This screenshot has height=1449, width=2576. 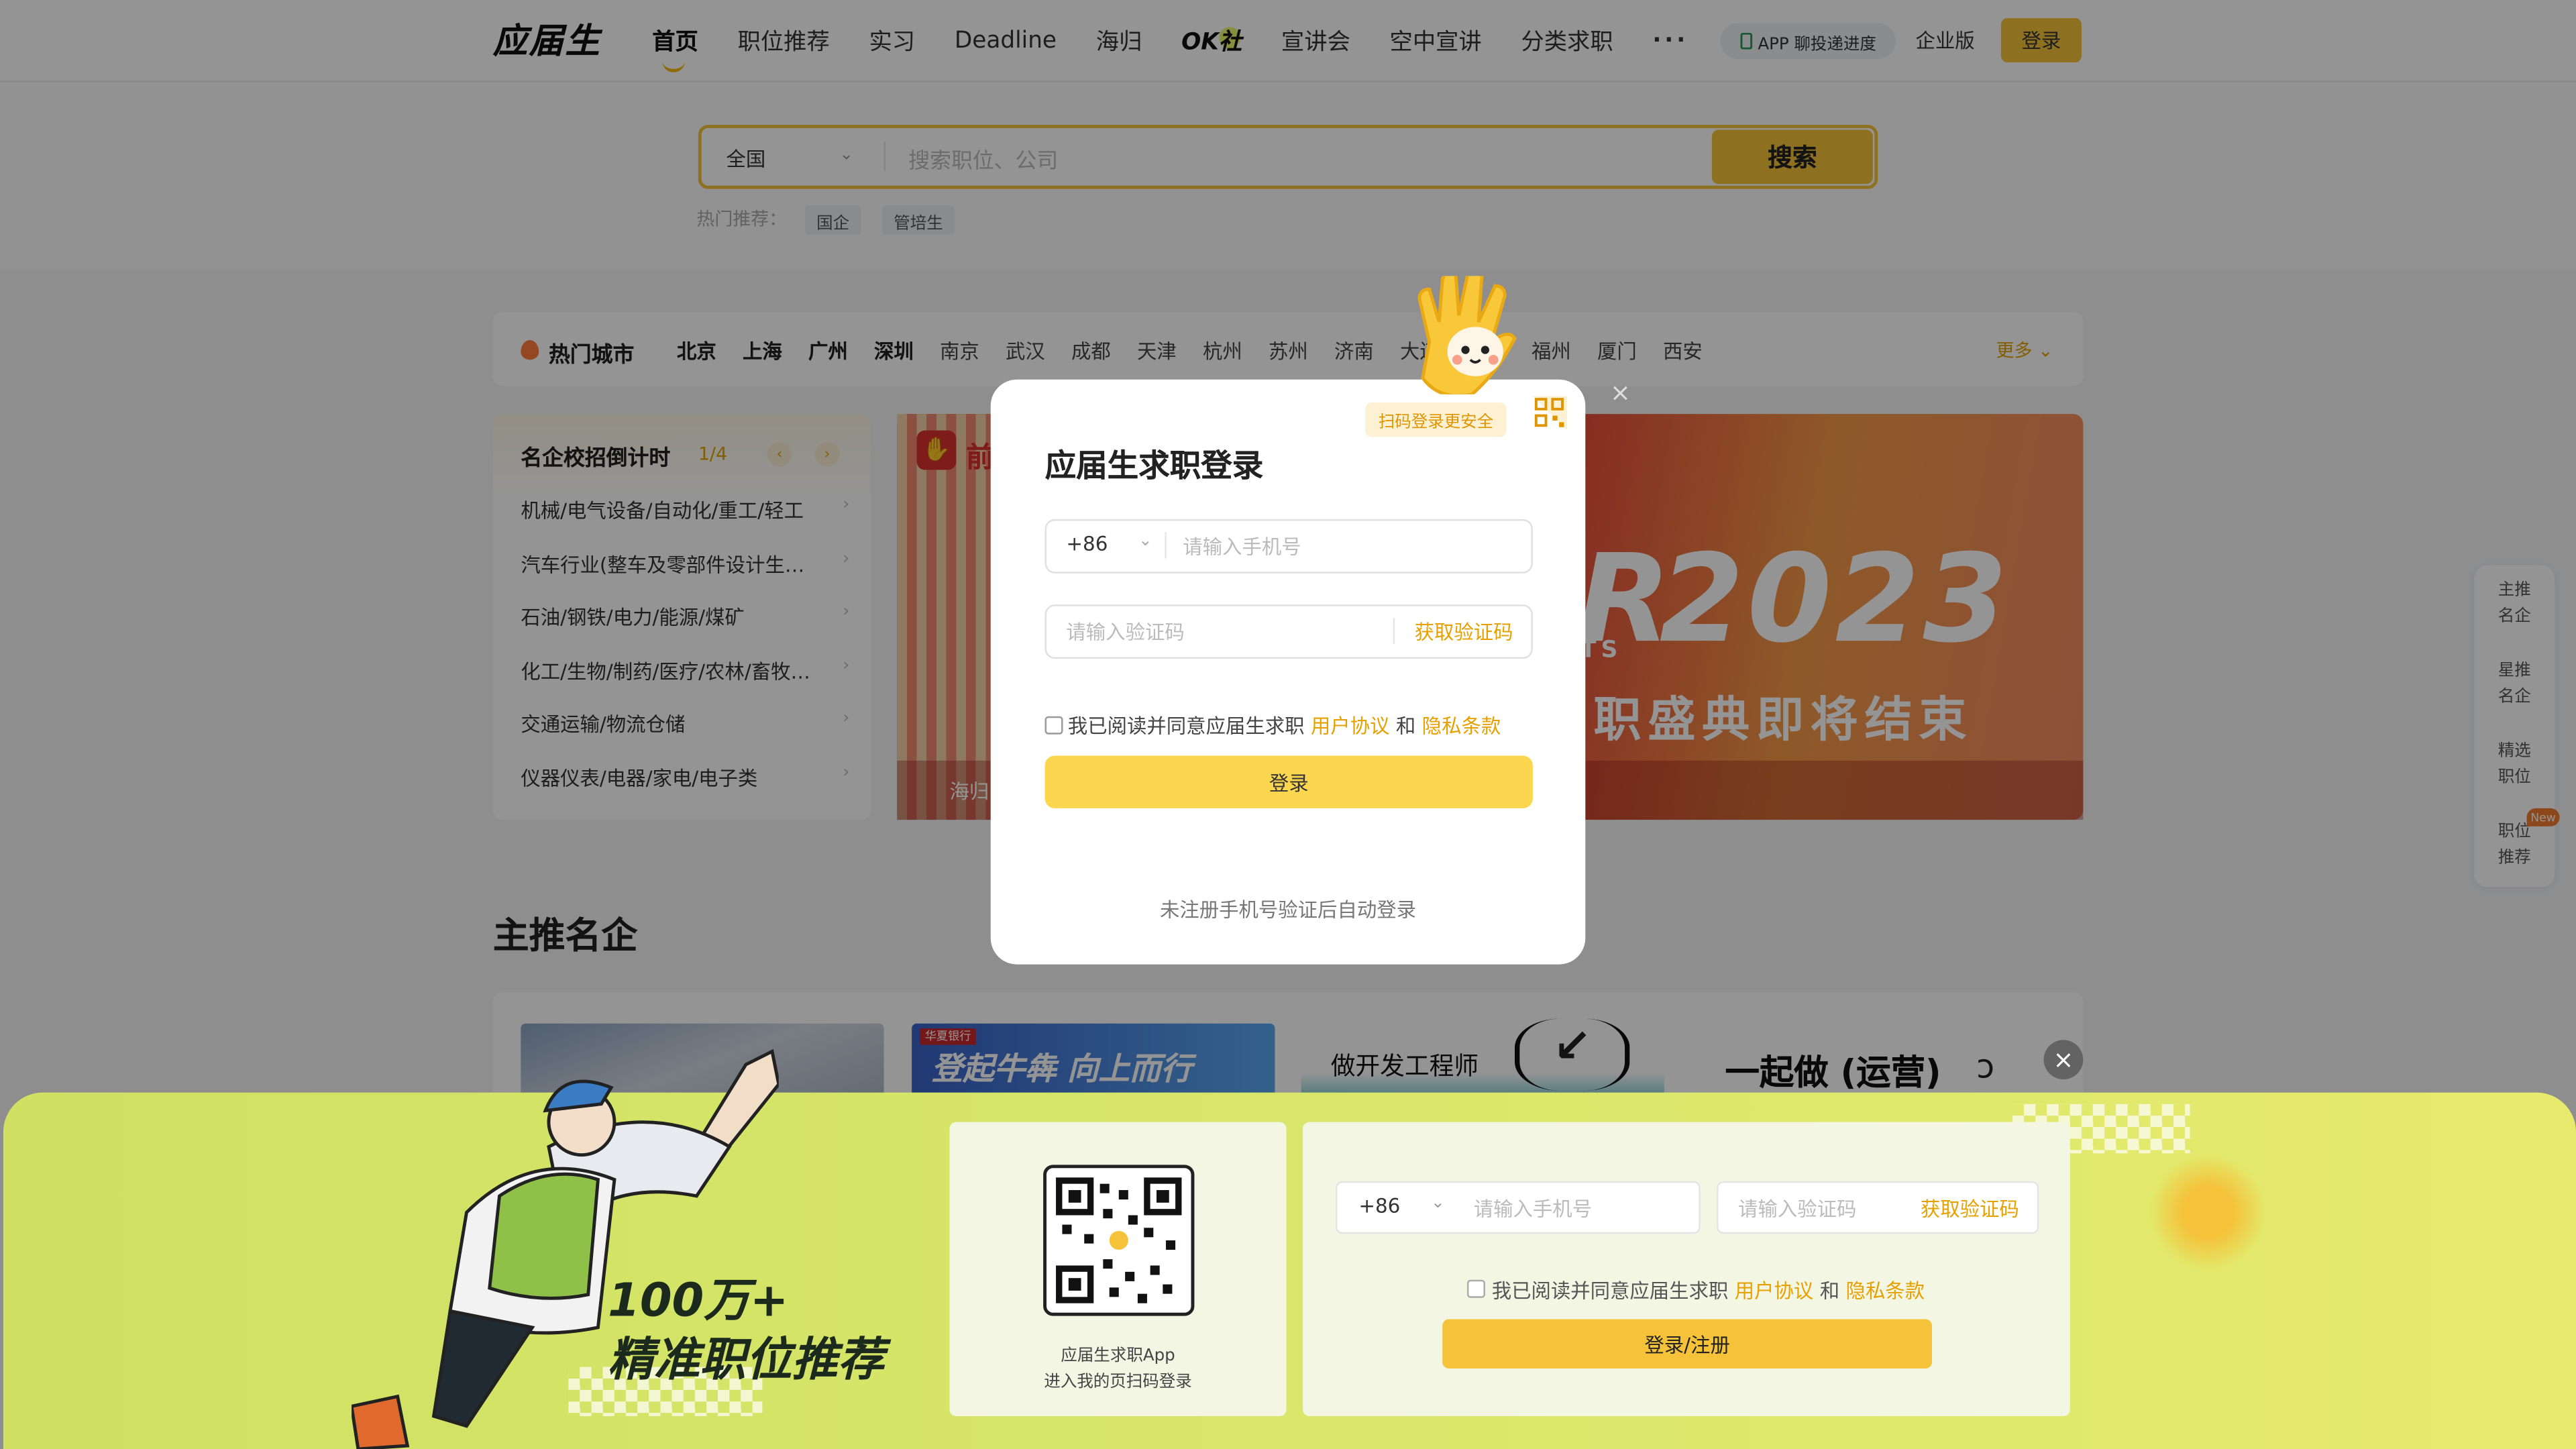 I want to click on modal-footer-note: 未注册手机号验证后自动登录, so click(x=1288, y=910).